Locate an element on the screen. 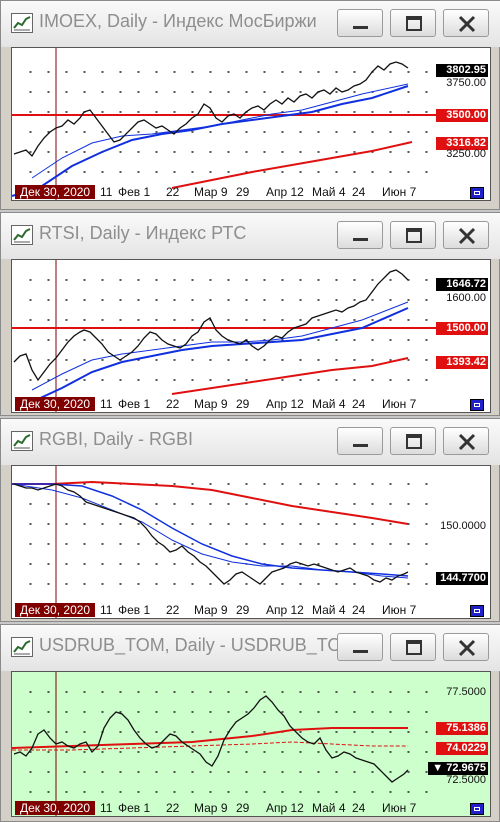  moving-average-price-label: 1393.42 is located at coordinates (462, 362).